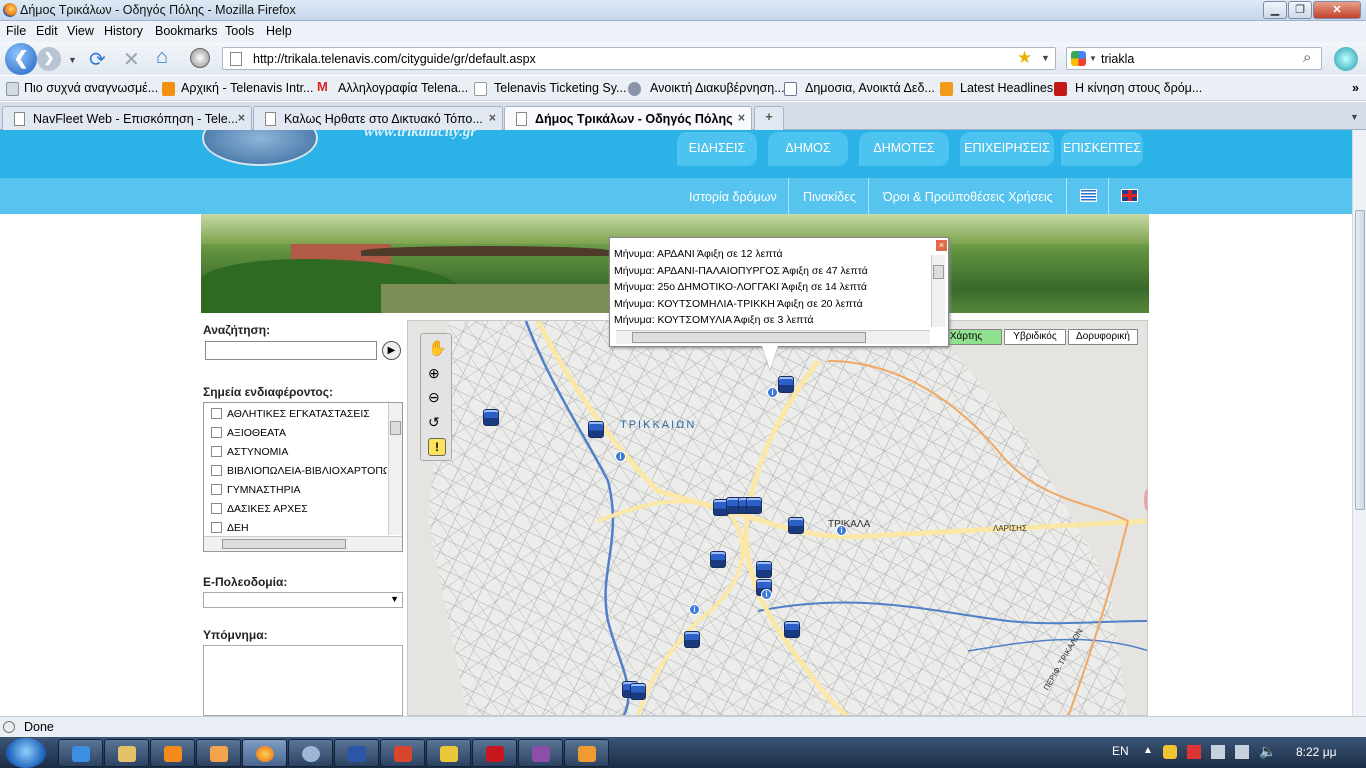 This screenshot has height=768, width=1366. What do you see at coordinates (303, 543) in the screenshot?
I see `poi-horizontal-scrollbar` at bounding box center [303, 543].